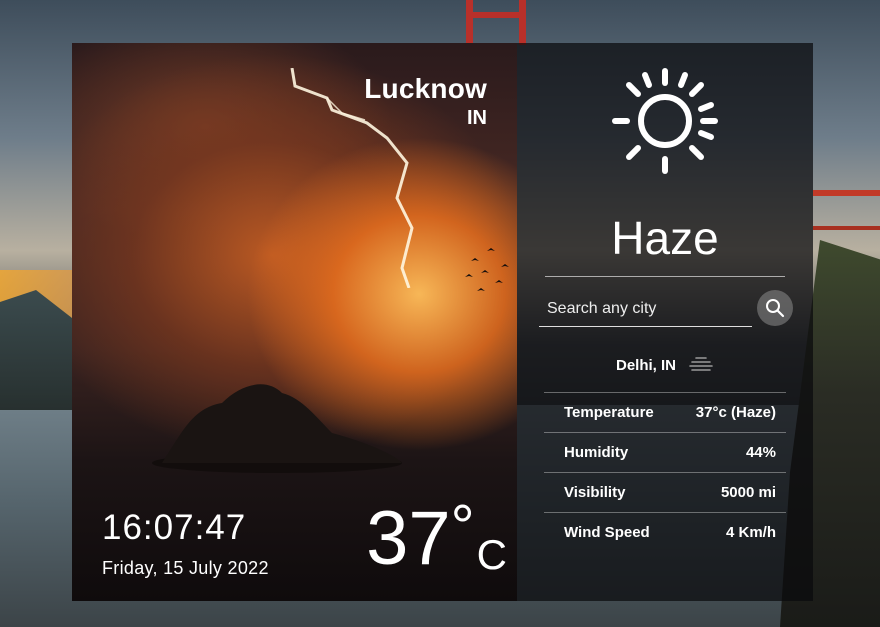  I want to click on country-code: IN, so click(477, 118).